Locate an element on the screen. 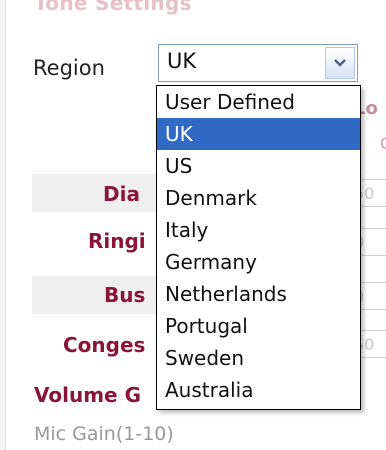  region-label: Region is located at coordinates (69, 68).